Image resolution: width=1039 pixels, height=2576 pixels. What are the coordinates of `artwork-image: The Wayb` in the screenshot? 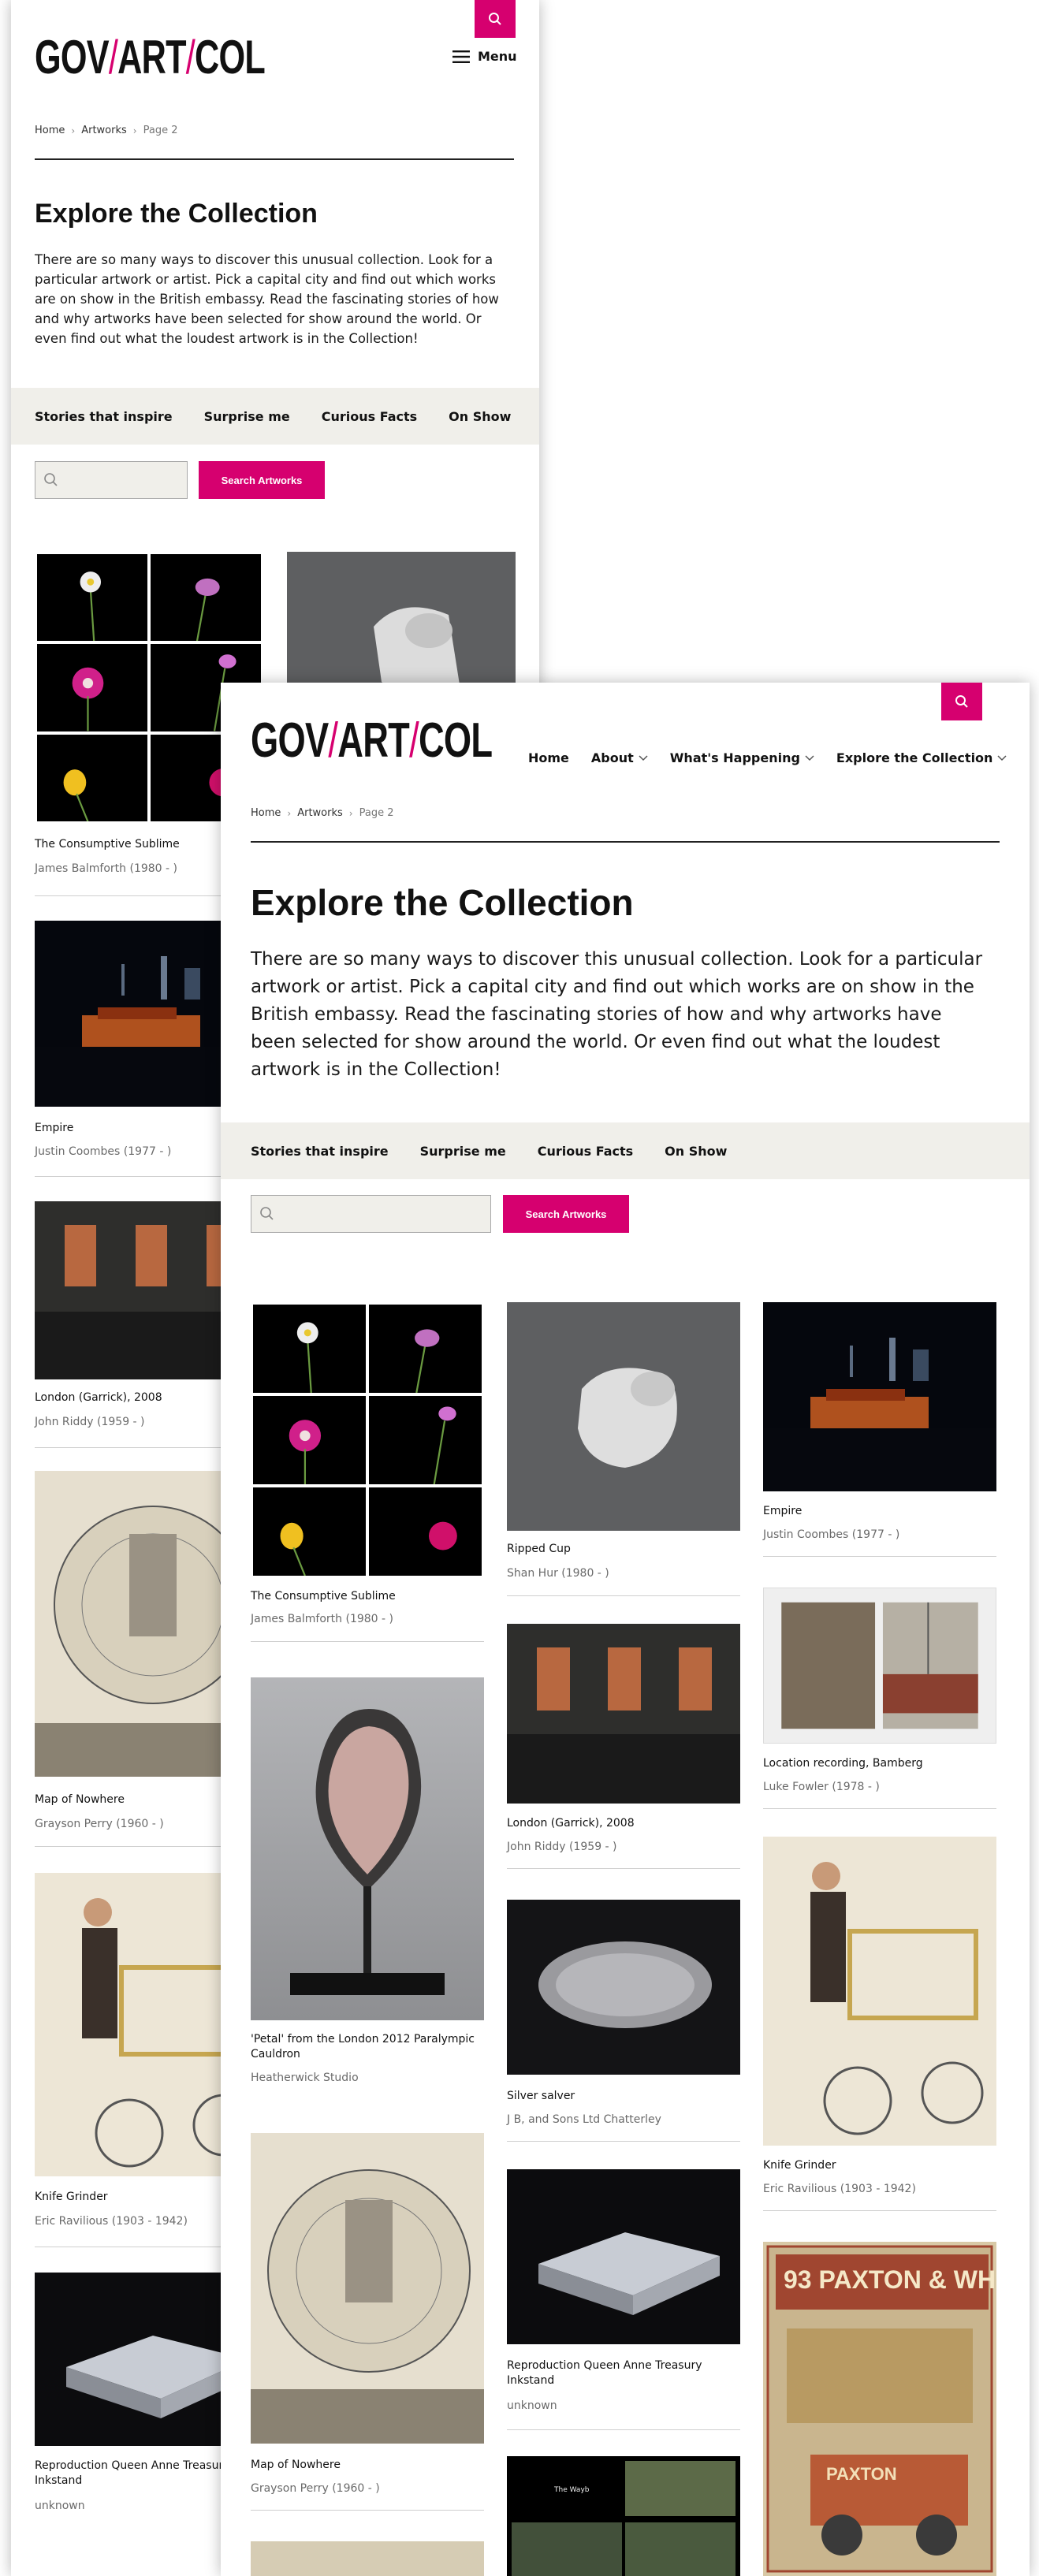 It's located at (623, 2516).